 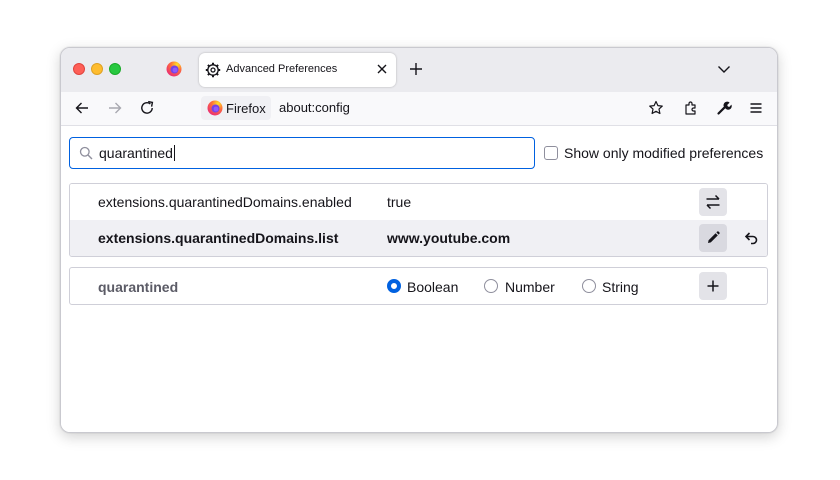 I want to click on add-button, so click(x=713, y=286).